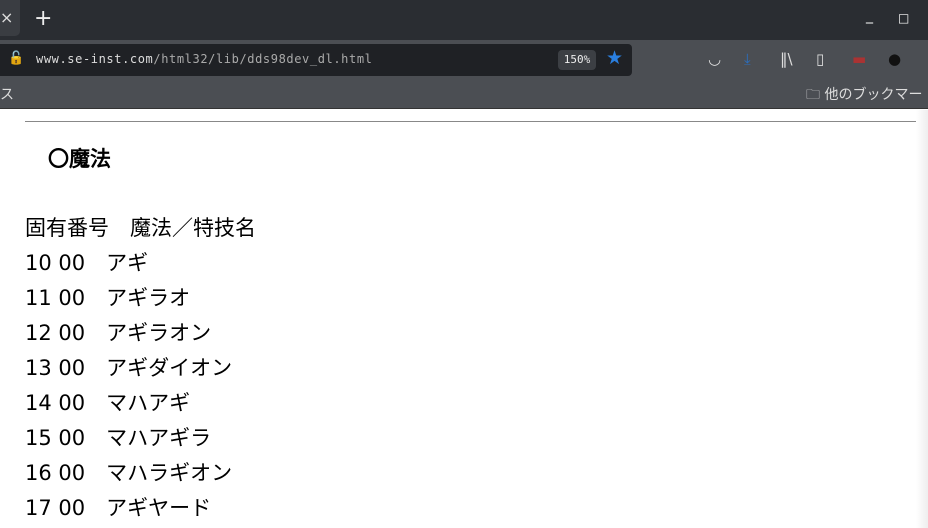 The width and height of the screenshot is (928, 528). Describe the element at coordinates (873, 95) in the screenshot. I see `other-bookmarks-label: 他のブックマー` at that location.